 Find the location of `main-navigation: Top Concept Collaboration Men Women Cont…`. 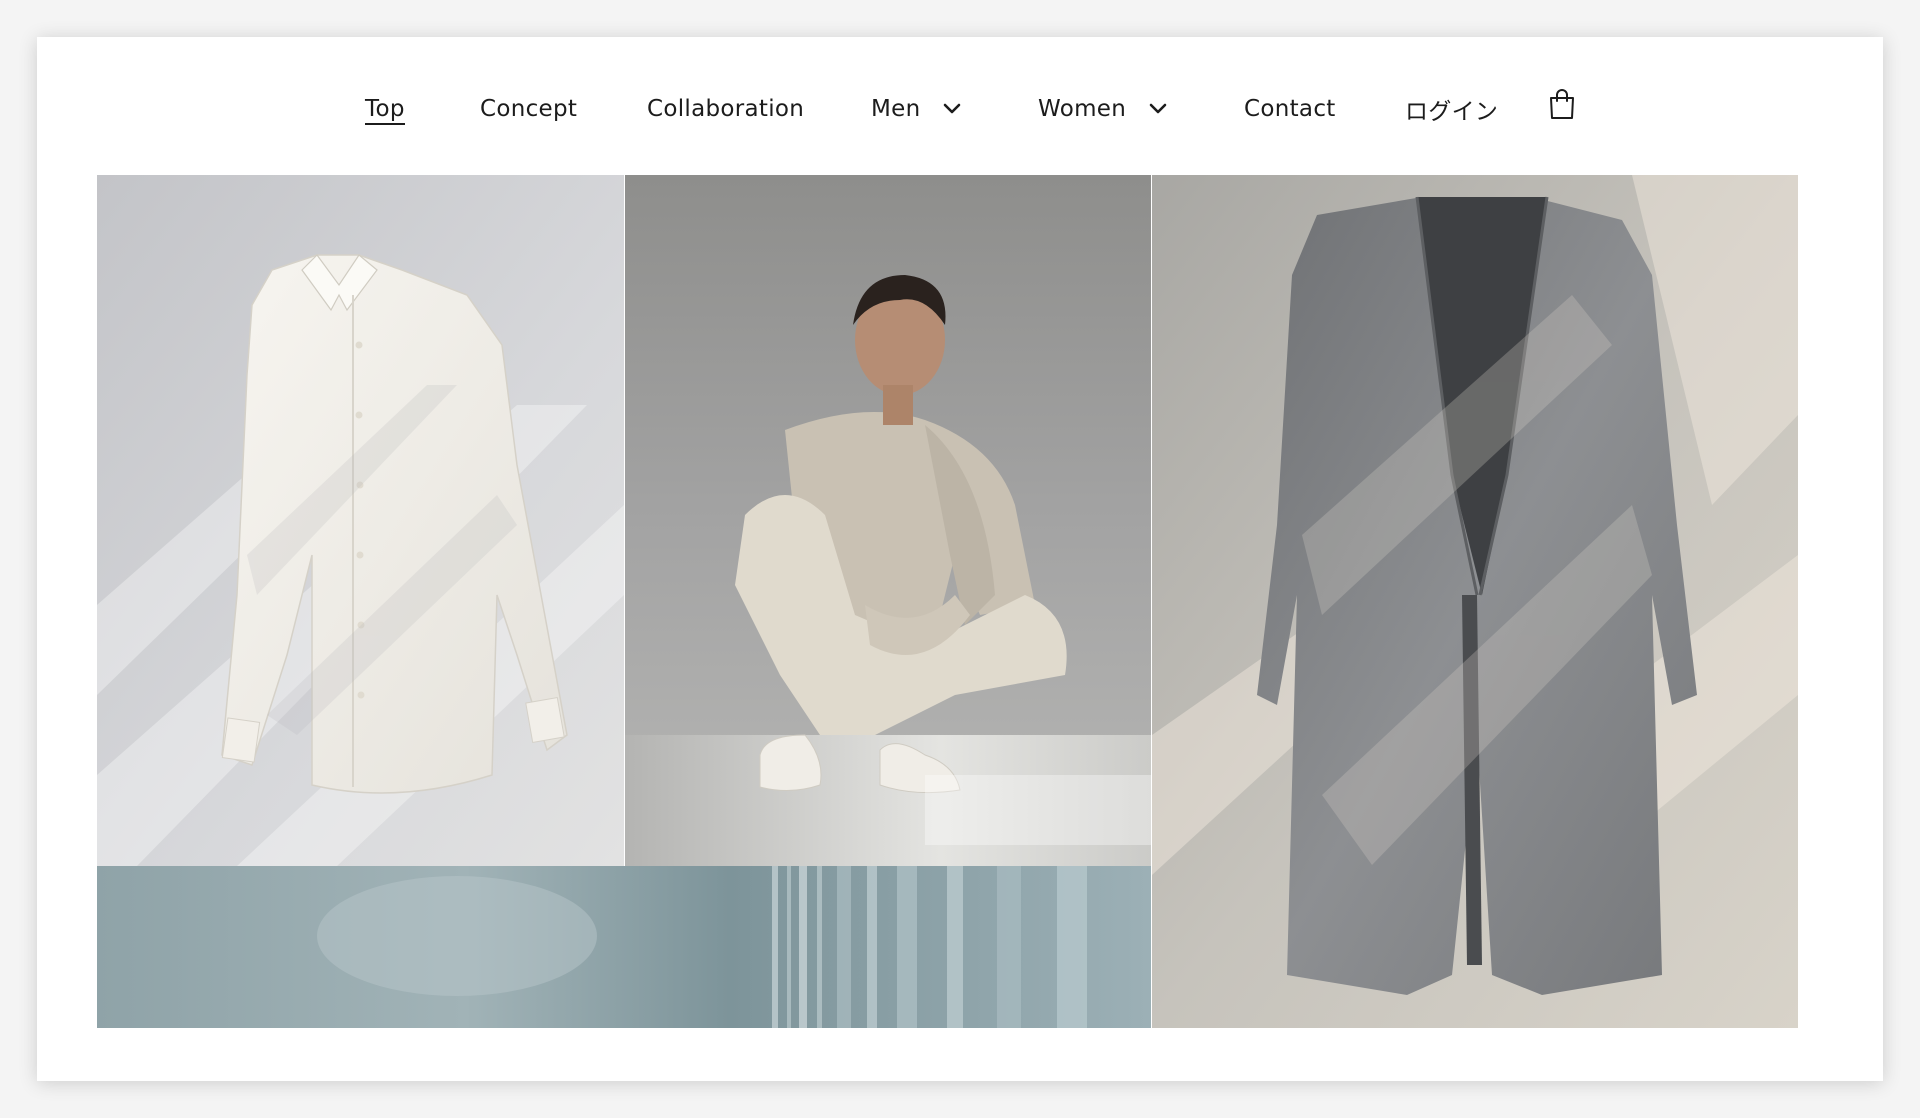

main-navigation: Top Concept Collaboration Men Women Cont… is located at coordinates (960, 106).